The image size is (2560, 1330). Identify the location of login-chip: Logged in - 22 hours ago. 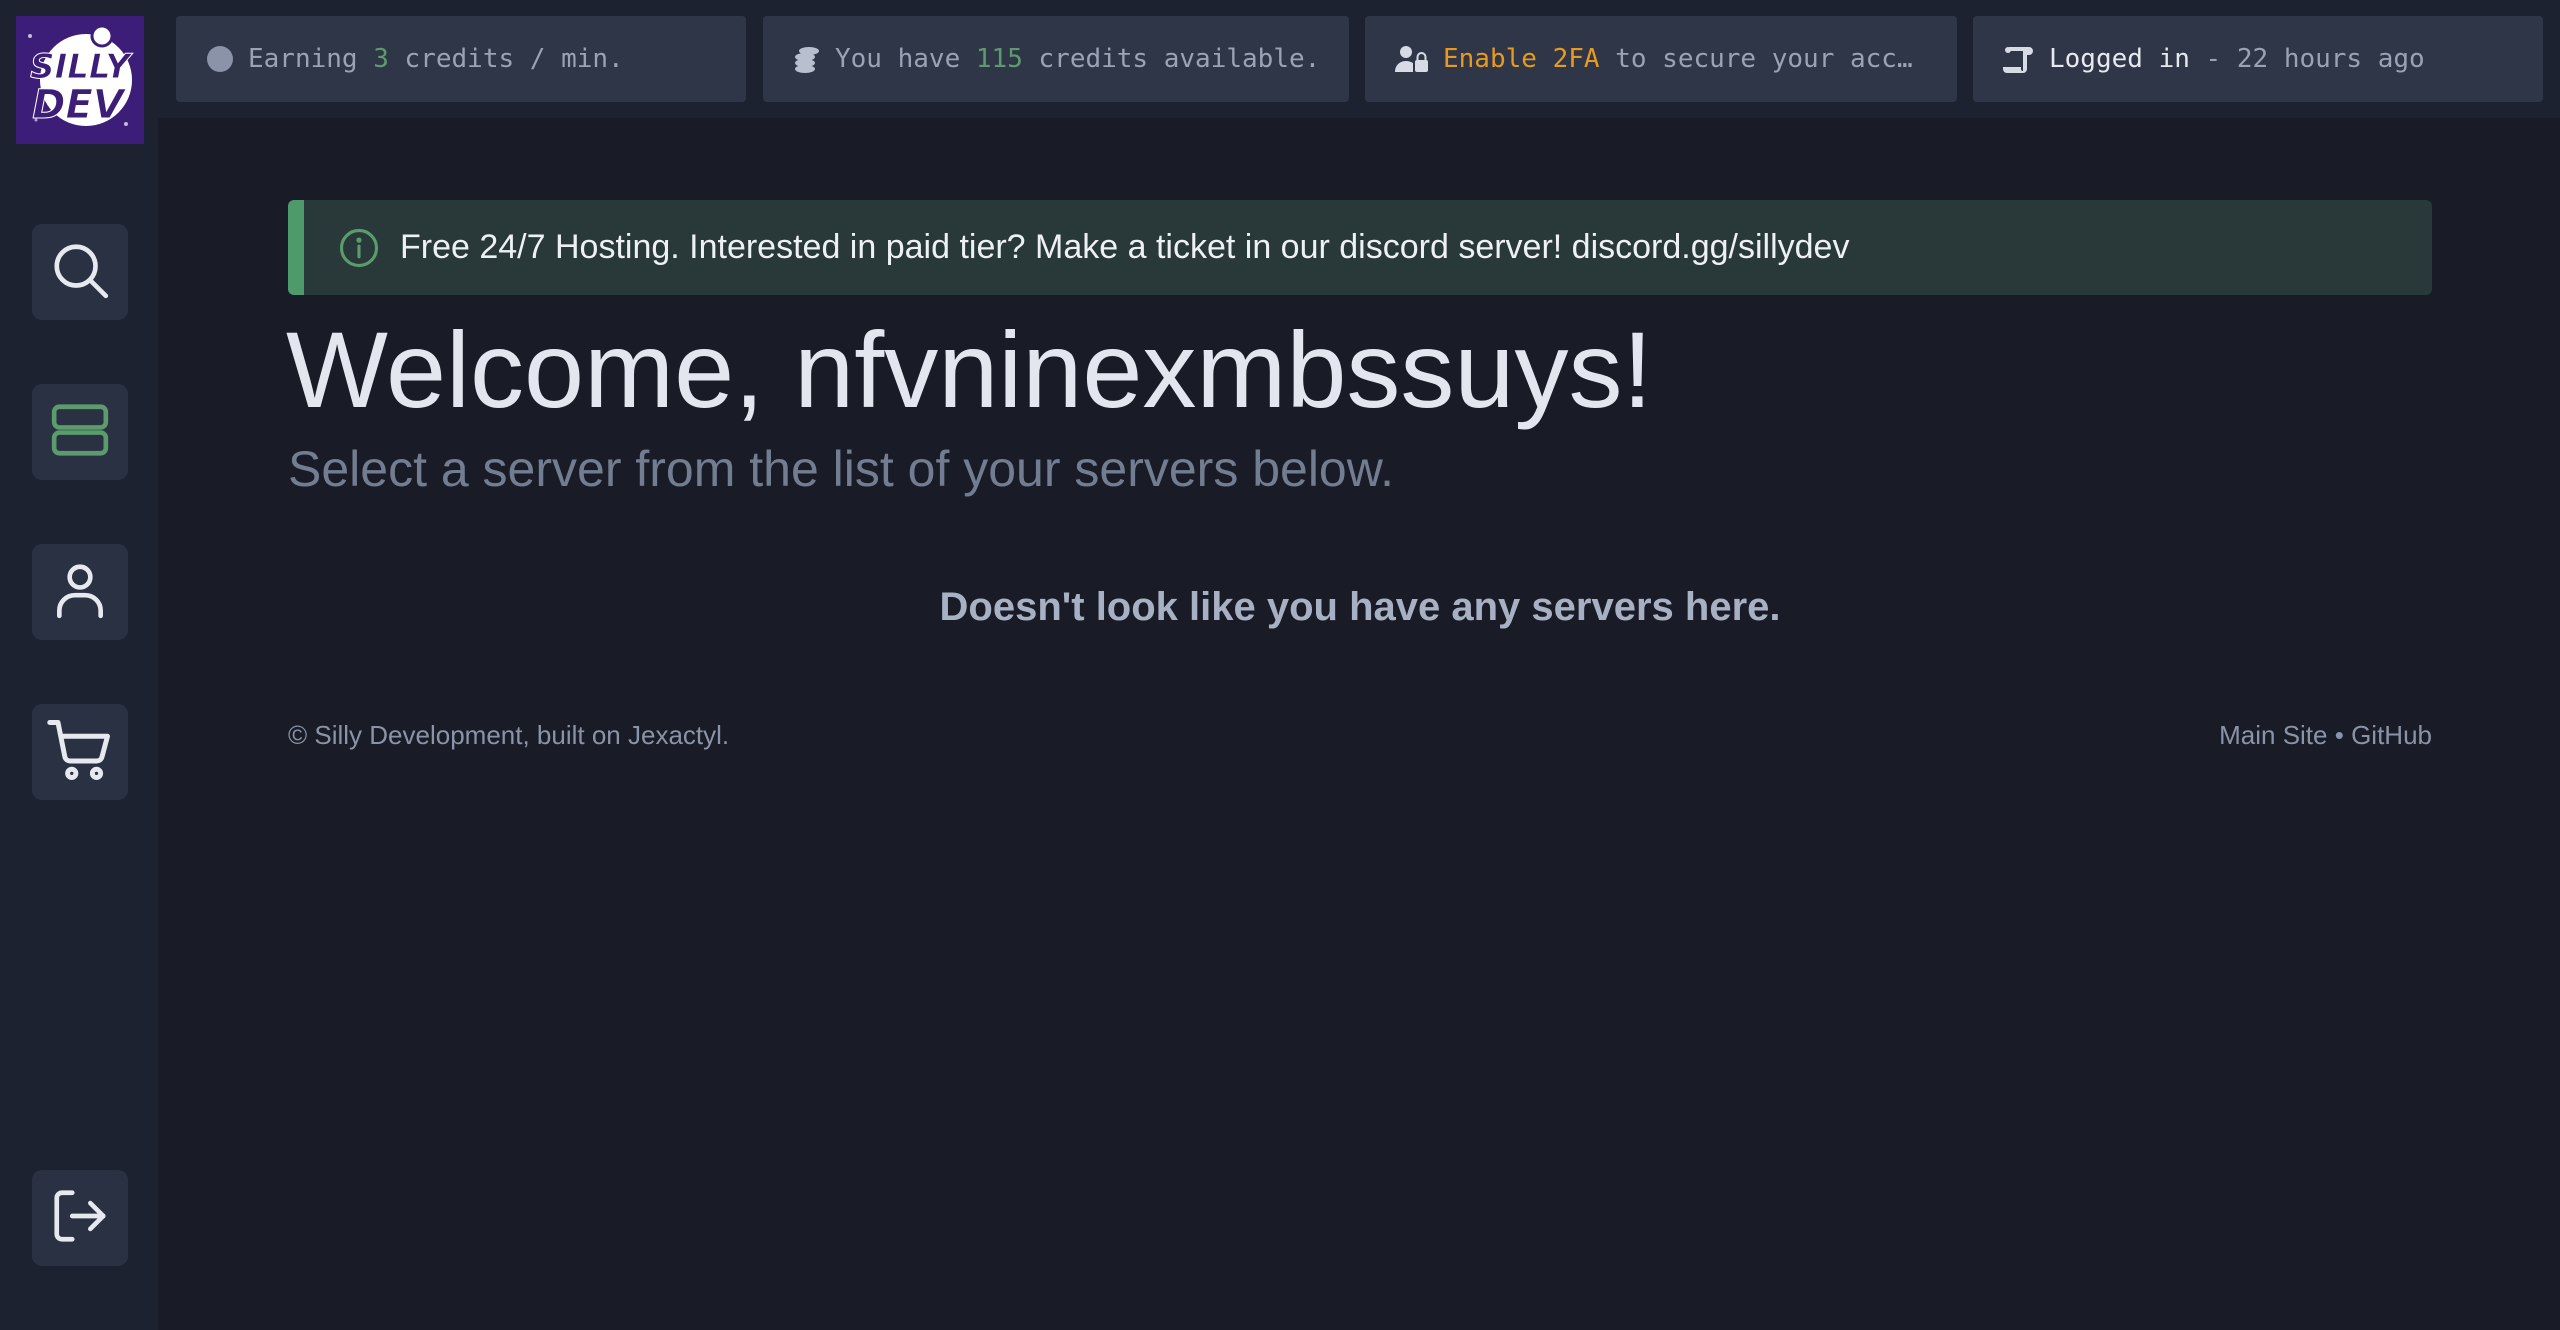
(2258, 59).